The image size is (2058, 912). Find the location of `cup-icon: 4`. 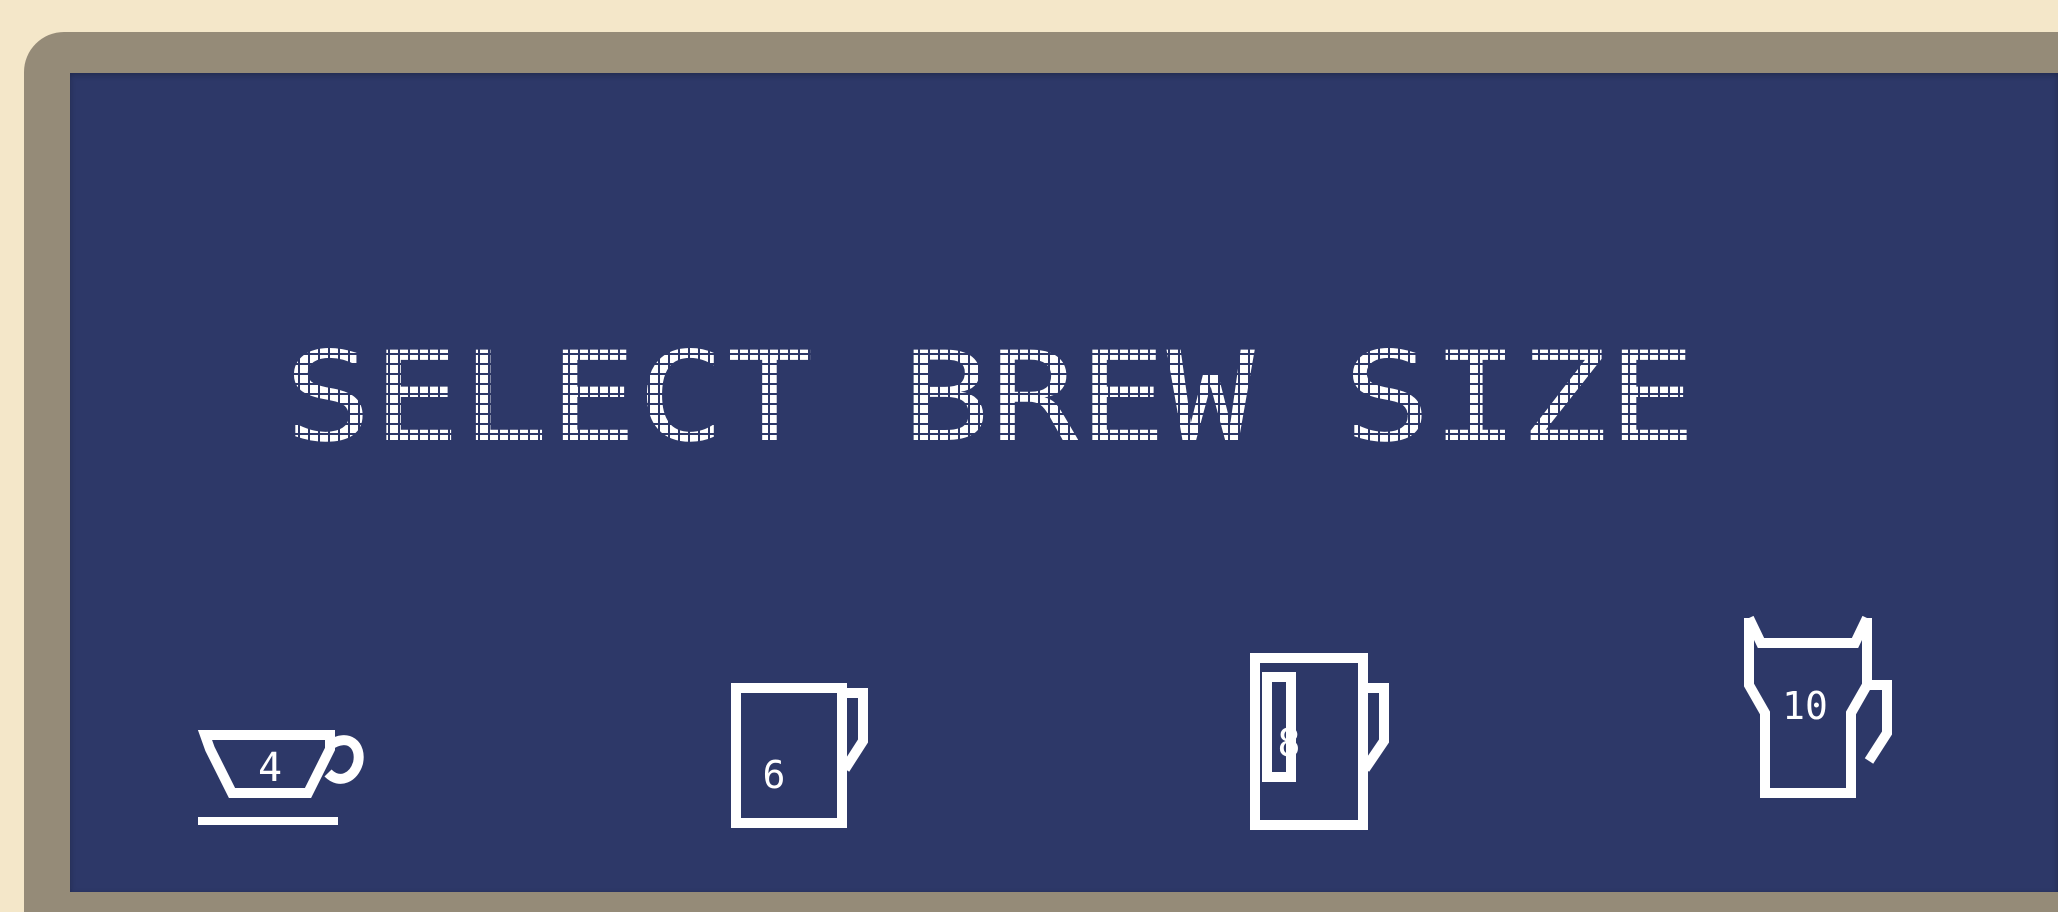

cup-icon: 4 is located at coordinates (280, 777).